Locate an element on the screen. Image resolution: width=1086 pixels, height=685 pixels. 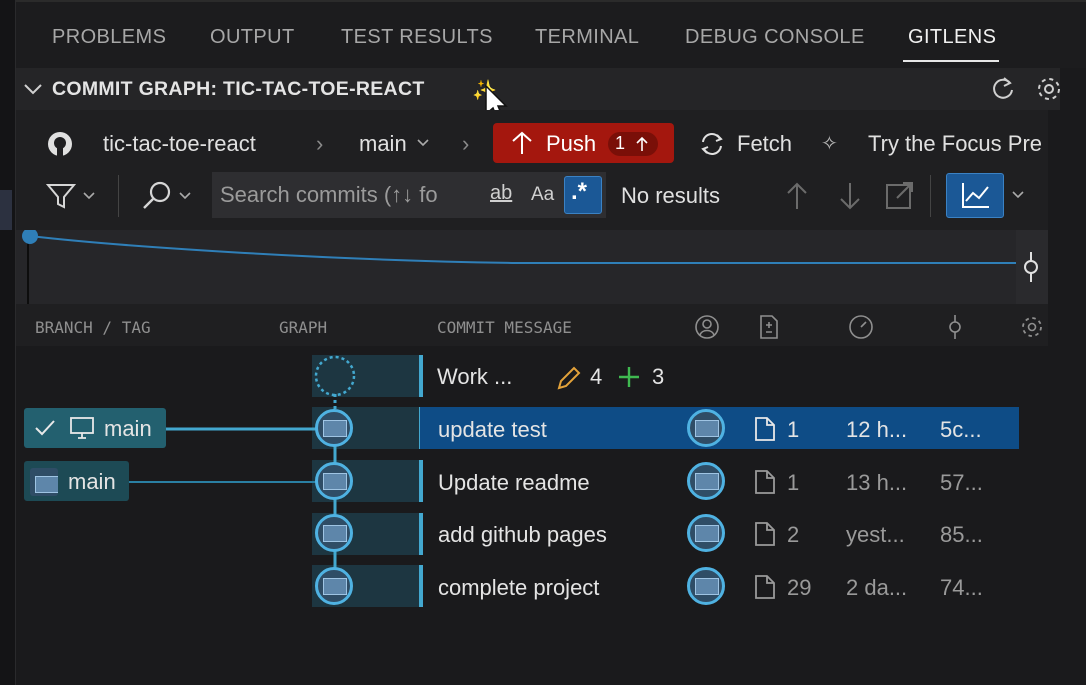
commit-message: update test is located at coordinates (492, 430).